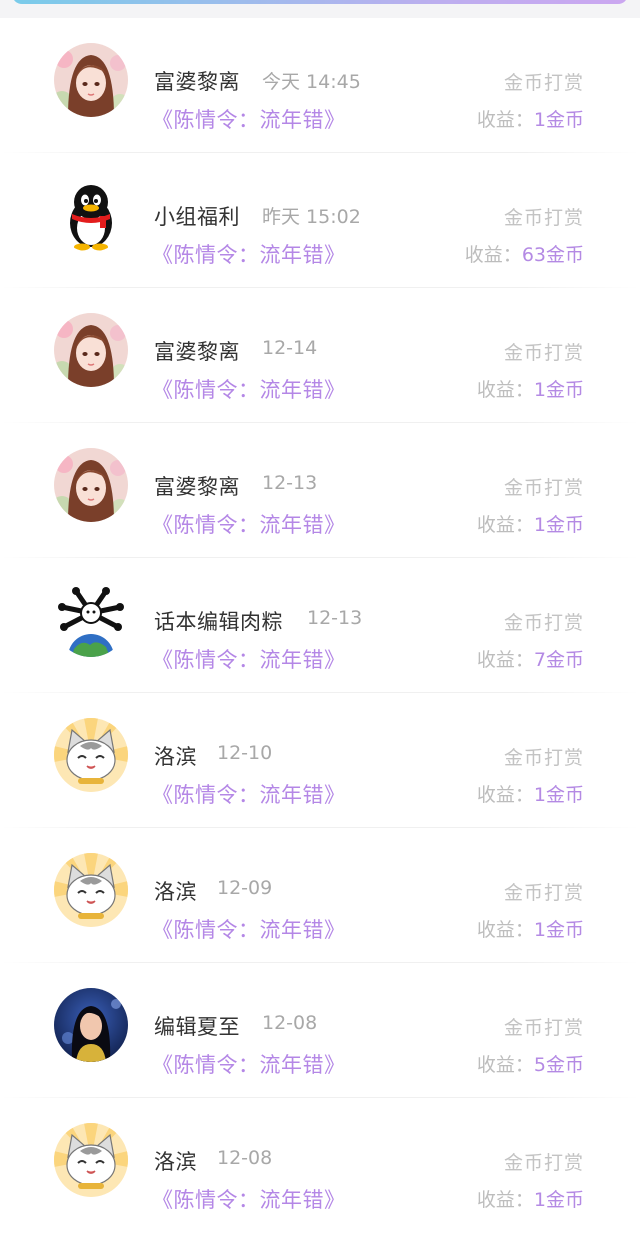 The width and height of the screenshot is (640, 1237). What do you see at coordinates (320, 1030) in the screenshot?
I see `list-item: 编辑夏至 12-08 《陈情令：流年错》 金币打赏 收益：5金币` at bounding box center [320, 1030].